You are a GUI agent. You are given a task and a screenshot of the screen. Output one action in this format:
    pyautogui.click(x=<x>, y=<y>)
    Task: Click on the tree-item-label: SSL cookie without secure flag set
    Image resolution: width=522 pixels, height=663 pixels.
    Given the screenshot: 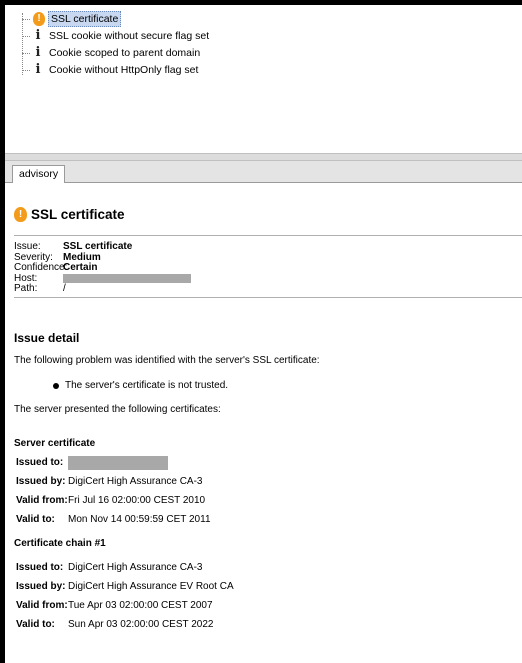 What is the action you would take?
    pyautogui.click(x=129, y=36)
    